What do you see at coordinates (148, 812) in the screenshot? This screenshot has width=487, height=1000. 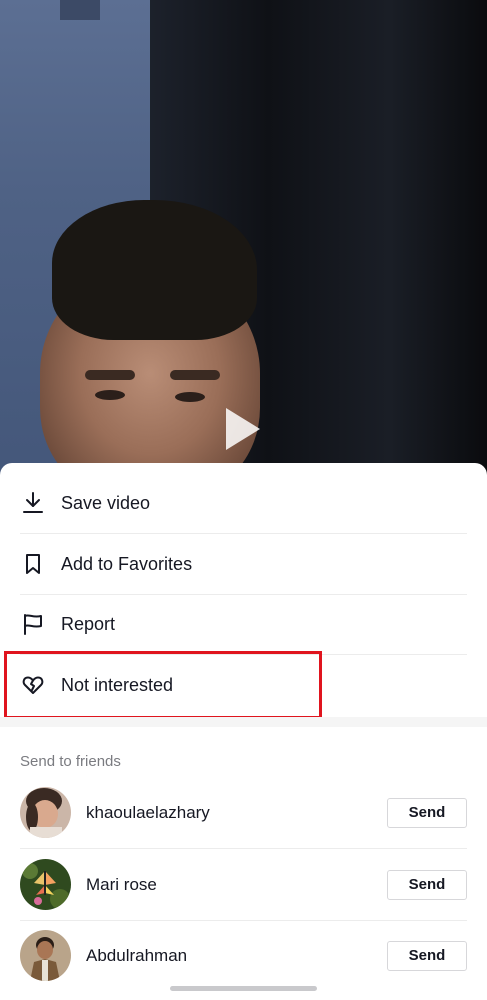 I see `friend-name: khaoulaelazhary` at bounding box center [148, 812].